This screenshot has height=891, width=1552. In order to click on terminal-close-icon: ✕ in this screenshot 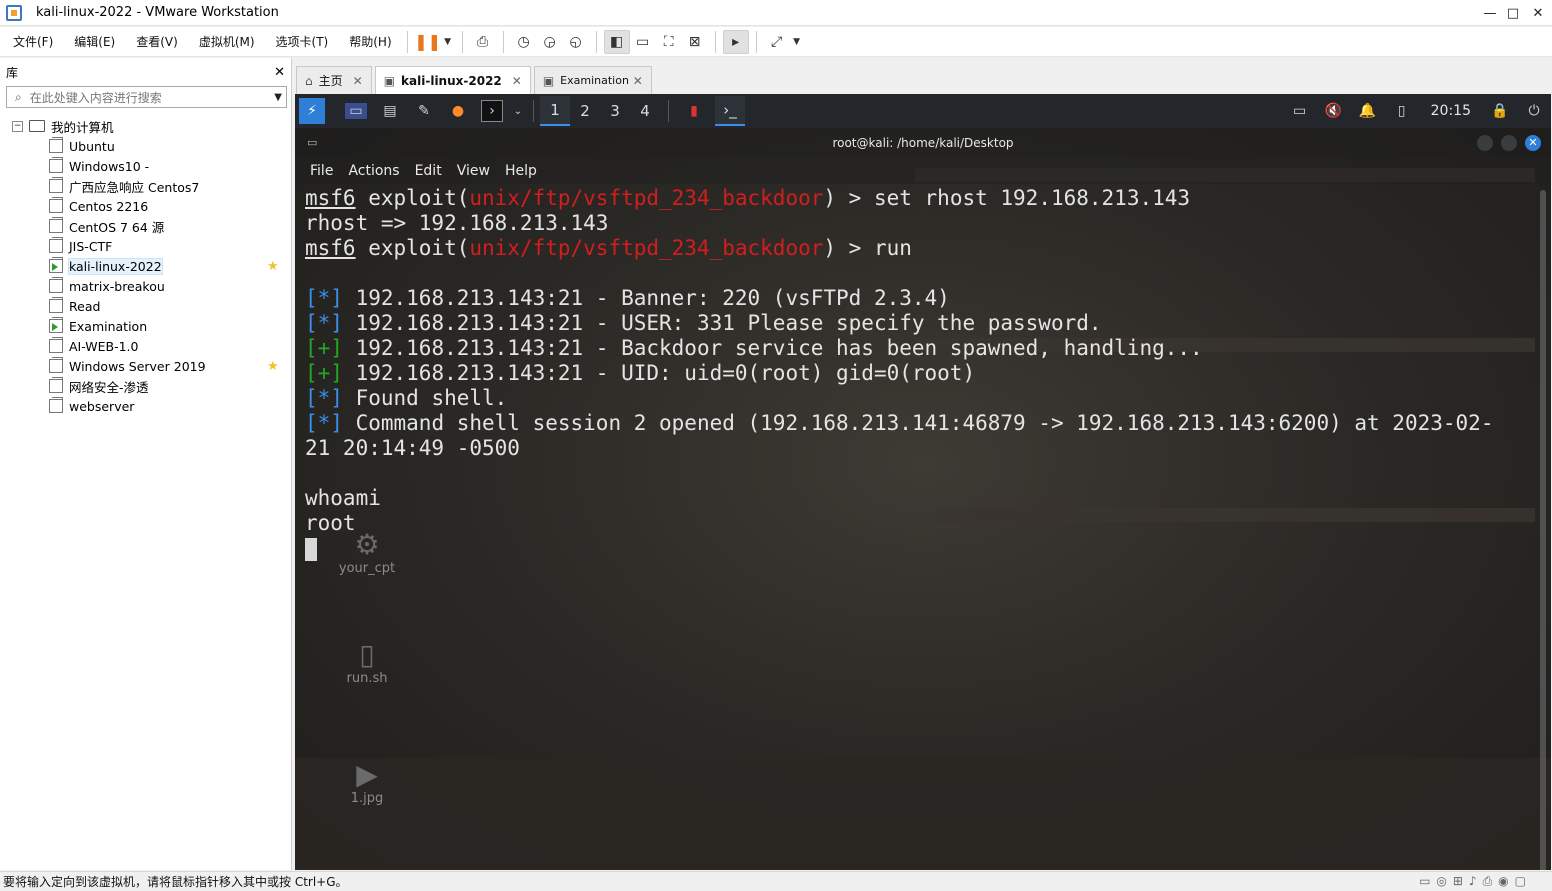, I will do `click(1533, 143)`.